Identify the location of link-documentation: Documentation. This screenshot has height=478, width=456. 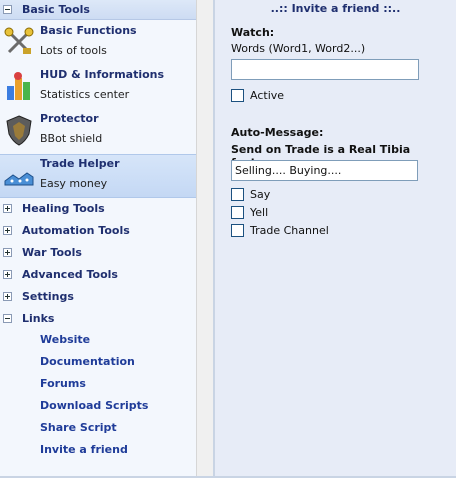
(87, 361).